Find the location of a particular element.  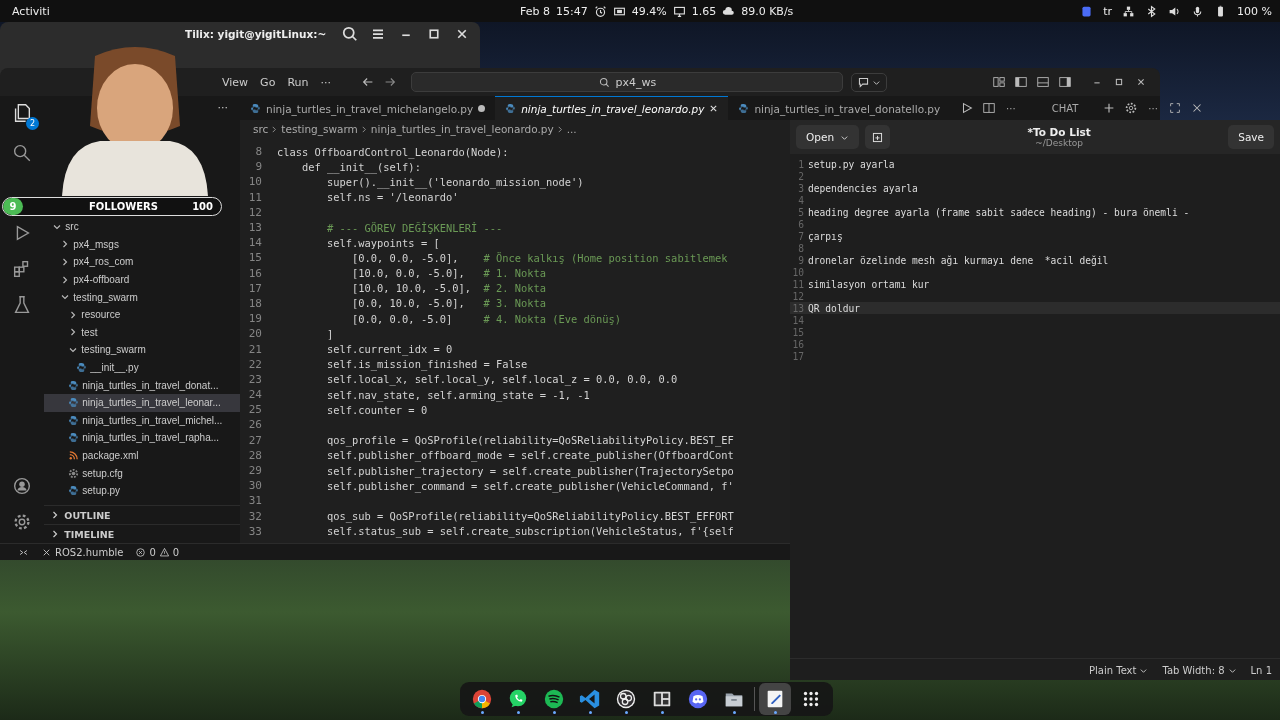

menu-item: Go is located at coordinates (268, 82).